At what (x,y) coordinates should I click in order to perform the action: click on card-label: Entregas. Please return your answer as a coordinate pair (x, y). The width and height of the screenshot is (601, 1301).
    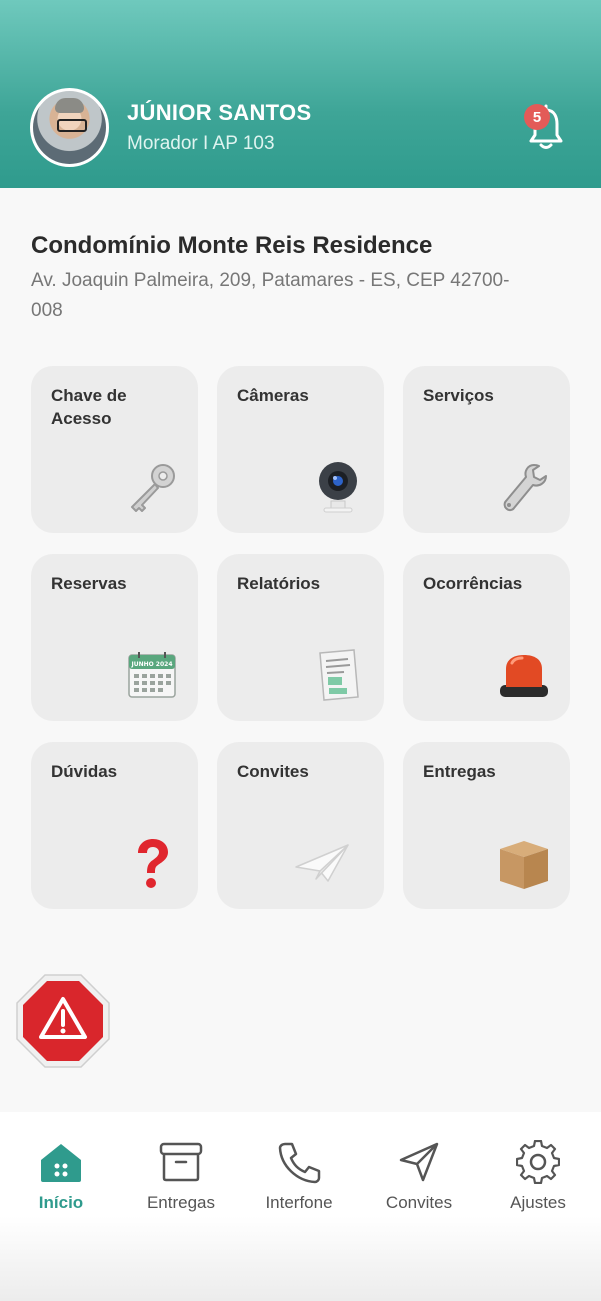
    Looking at the image, I should click on (459, 771).